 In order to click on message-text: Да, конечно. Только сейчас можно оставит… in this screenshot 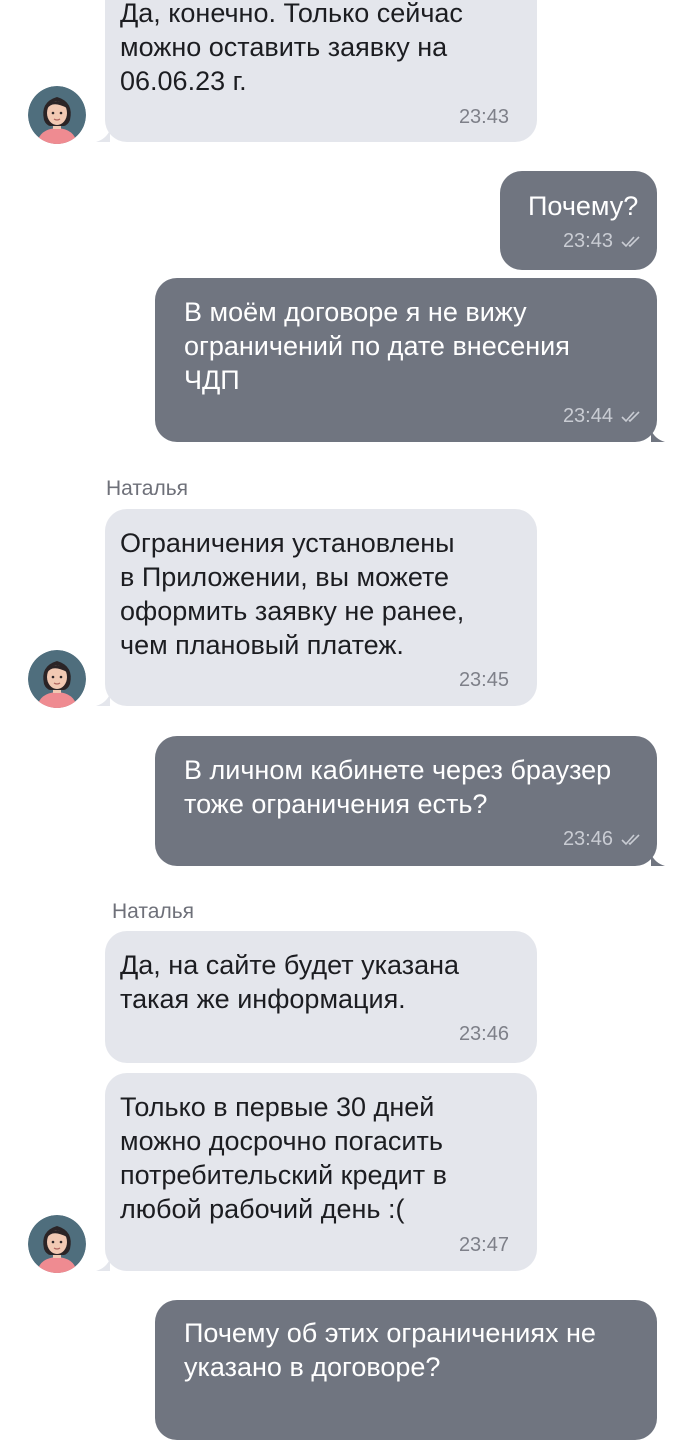, I will do `click(291, 48)`.